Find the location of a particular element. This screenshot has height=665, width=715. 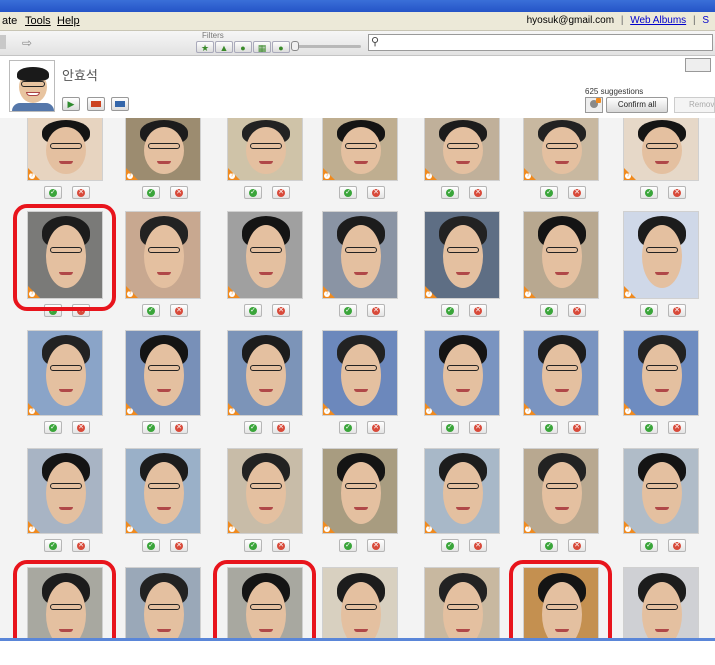

menu-tools: Tools is located at coordinates (38, 21).